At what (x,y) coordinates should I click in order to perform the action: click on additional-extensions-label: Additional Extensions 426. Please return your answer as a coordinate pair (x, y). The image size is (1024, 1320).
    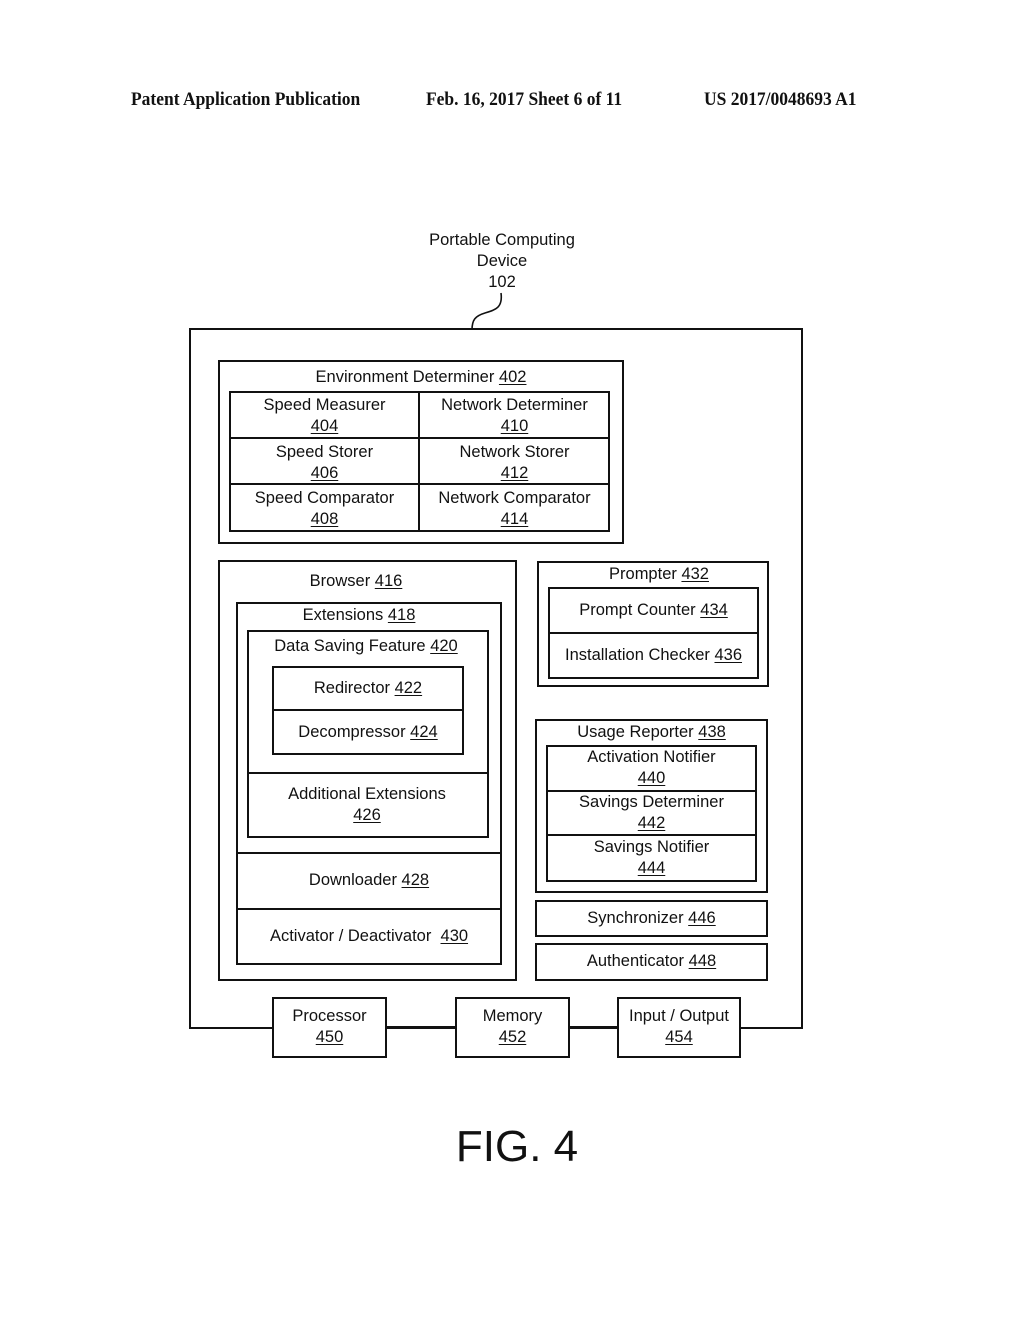
    Looking at the image, I should click on (367, 804).